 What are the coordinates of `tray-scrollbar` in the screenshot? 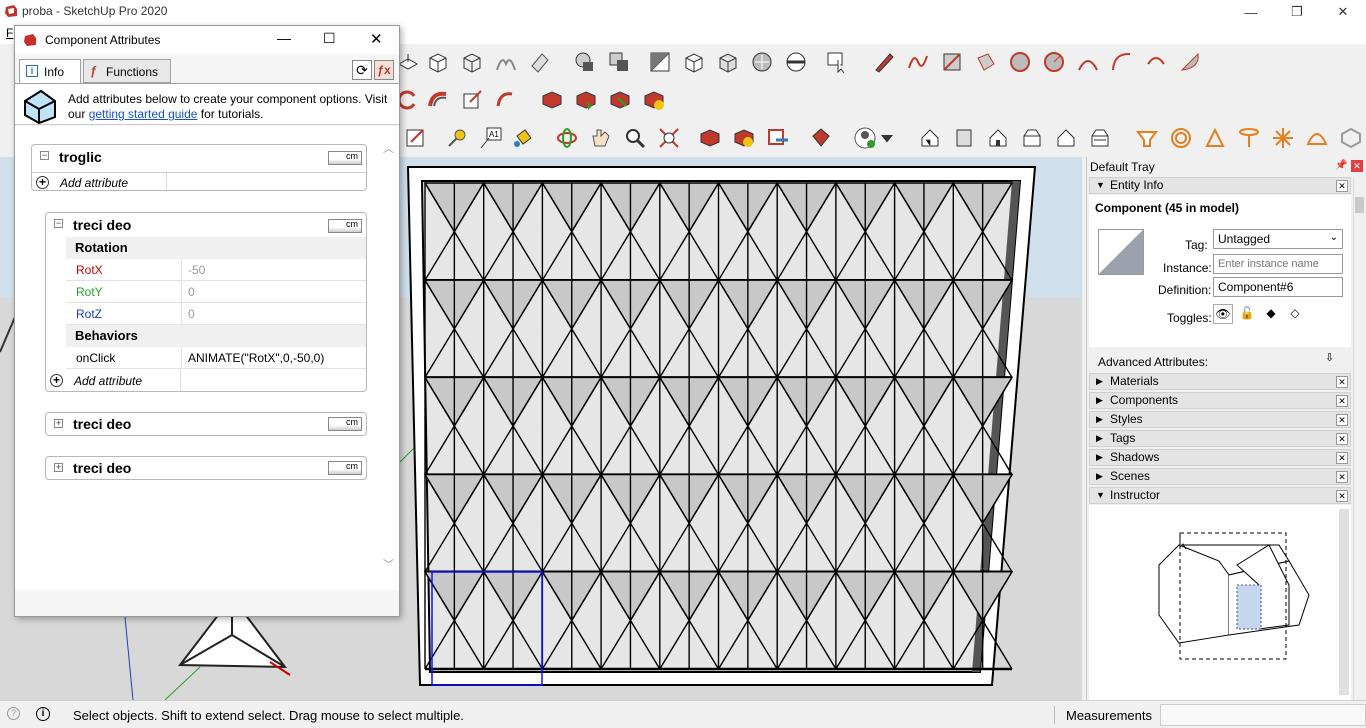 It's located at (1359, 438).